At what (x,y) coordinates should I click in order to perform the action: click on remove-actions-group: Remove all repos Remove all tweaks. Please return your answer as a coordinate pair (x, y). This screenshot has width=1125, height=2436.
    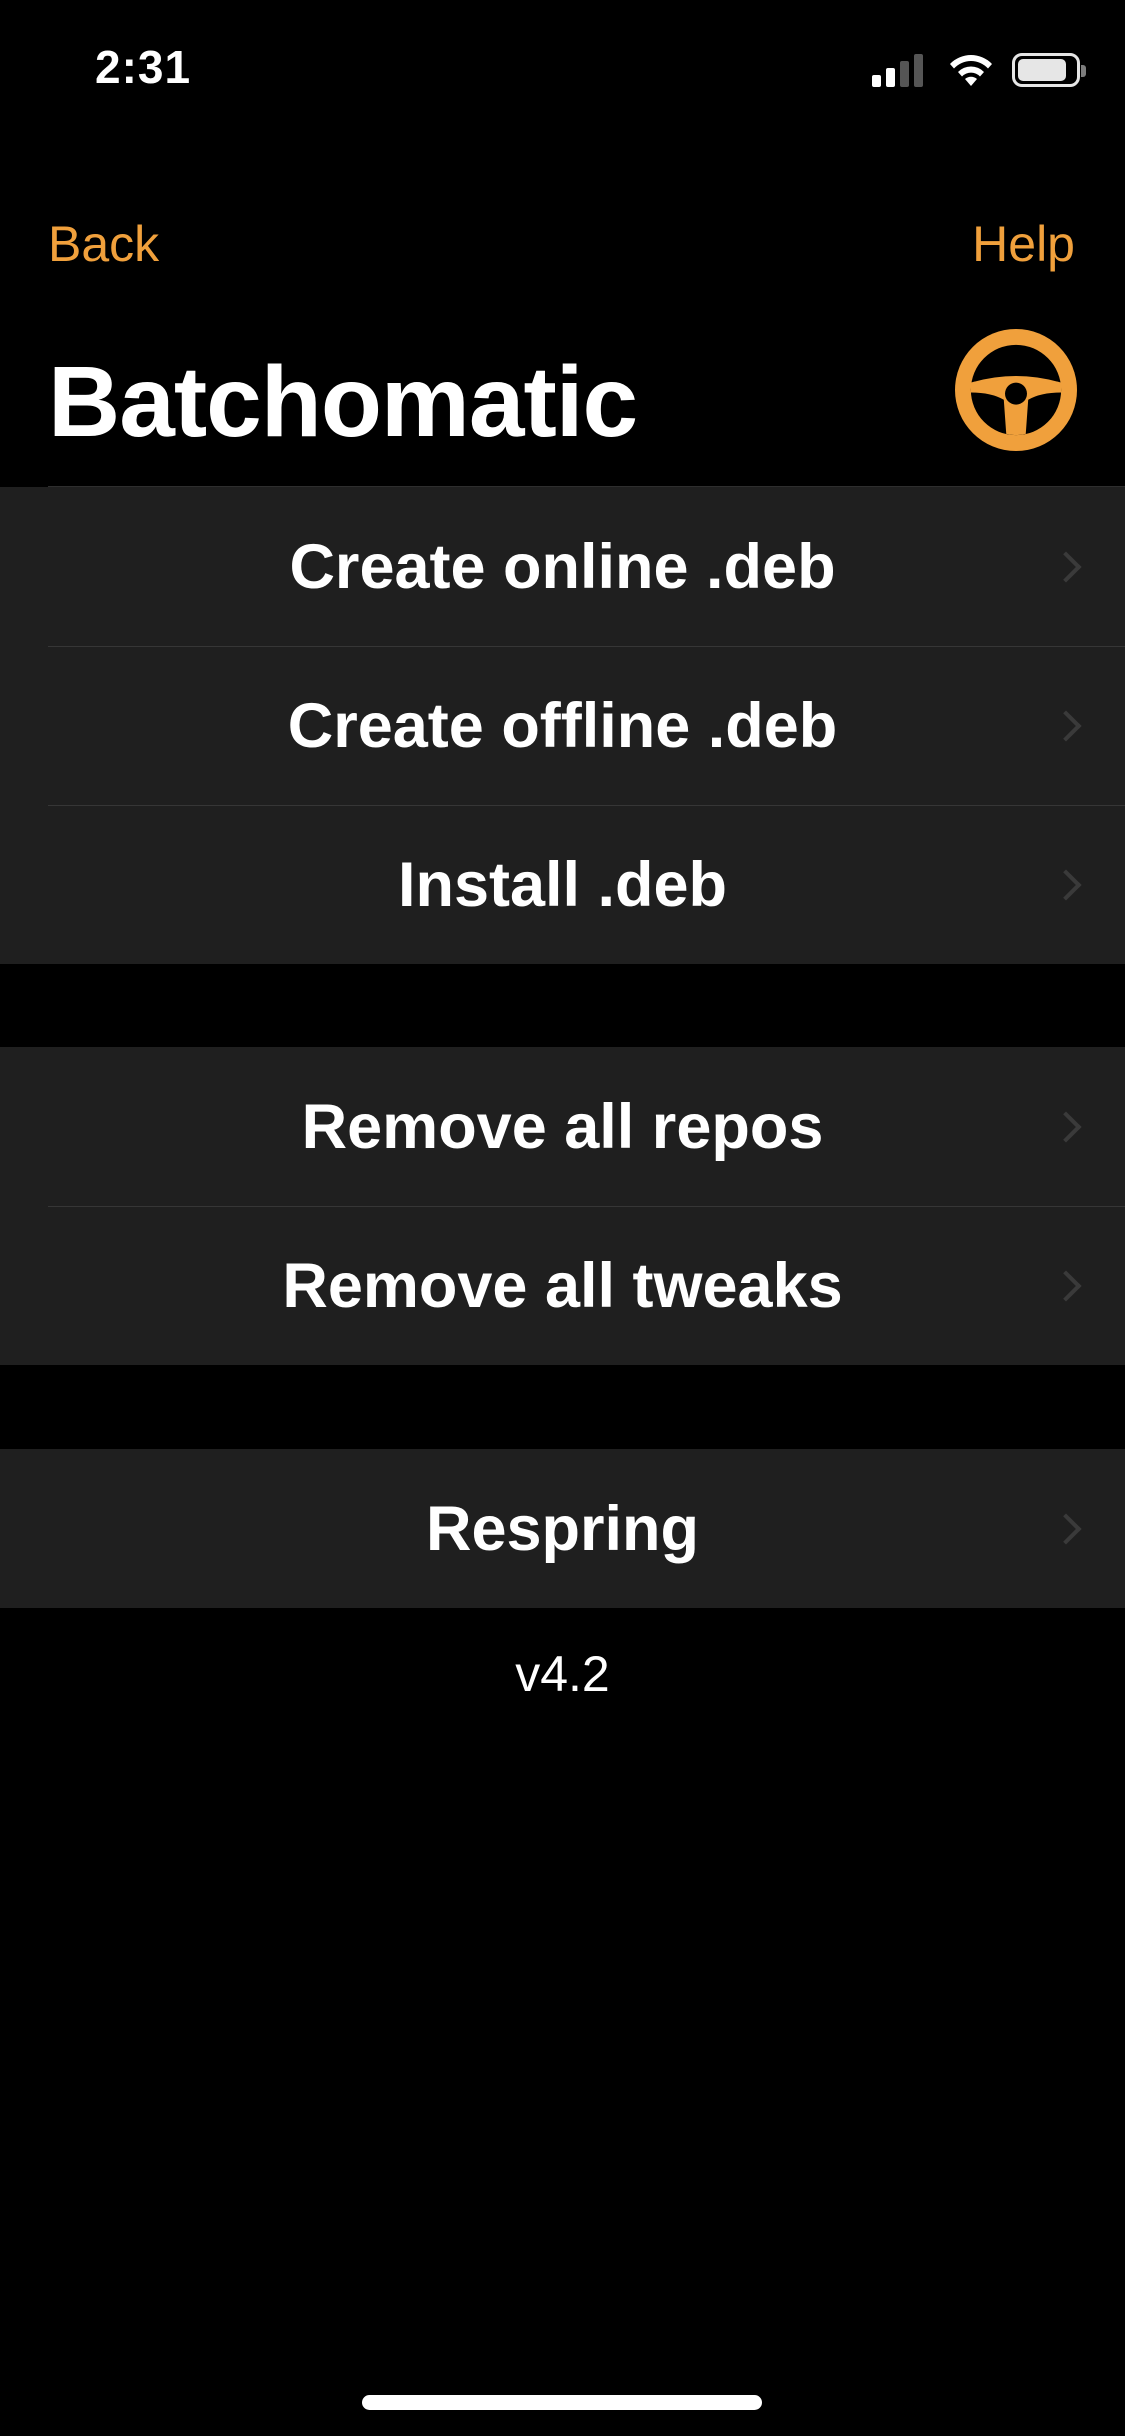
    Looking at the image, I should click on (562, 1206).